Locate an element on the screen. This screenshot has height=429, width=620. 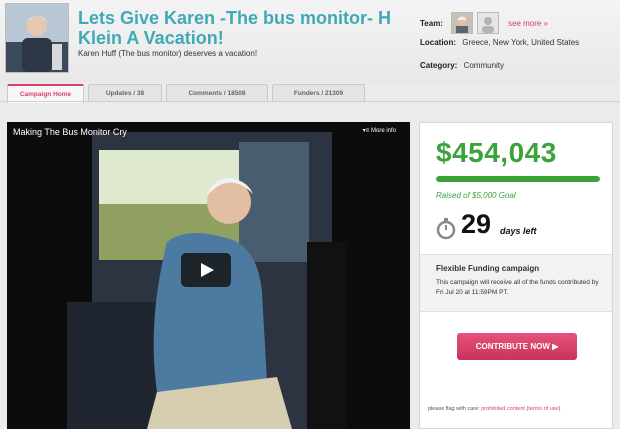
prohibited-content-link: prohibited content is located at coordinates (503, 409).